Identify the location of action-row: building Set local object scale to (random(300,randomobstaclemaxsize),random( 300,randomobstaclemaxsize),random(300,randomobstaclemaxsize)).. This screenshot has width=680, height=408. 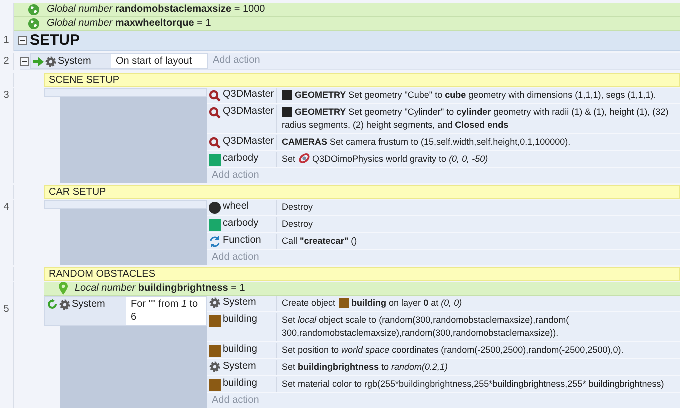
(443, 327).